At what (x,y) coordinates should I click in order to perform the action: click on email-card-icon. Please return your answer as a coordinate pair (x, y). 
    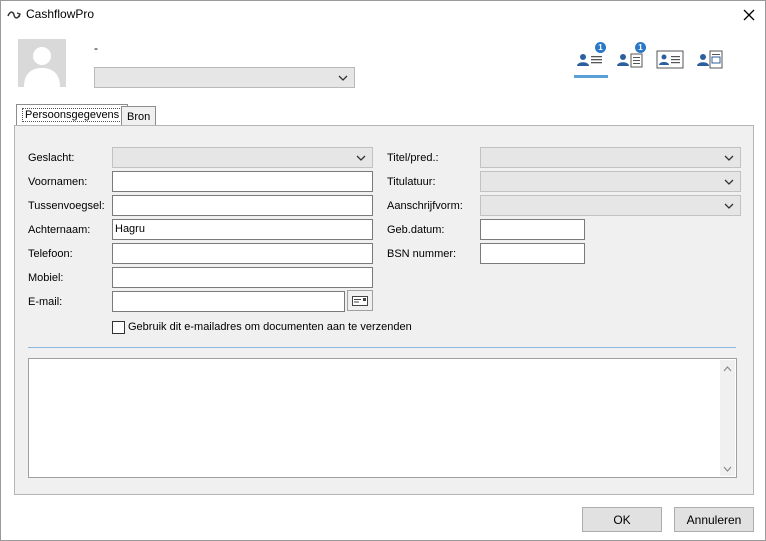
    Looking at the image, I should click on (360, 300).